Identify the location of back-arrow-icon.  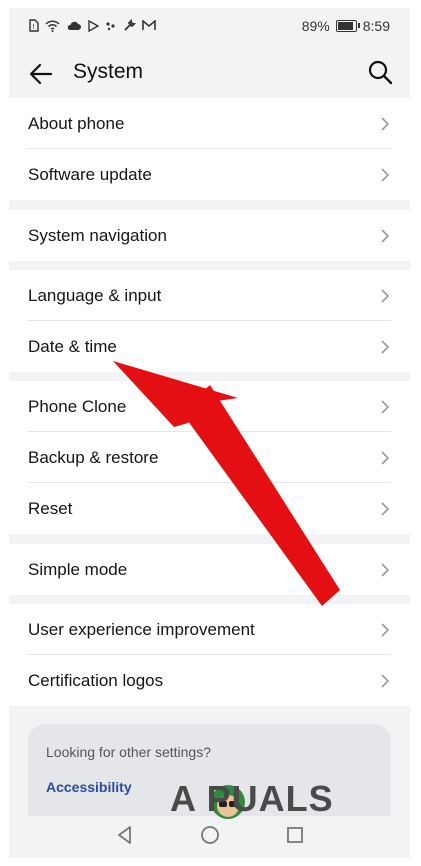
(41, 74).